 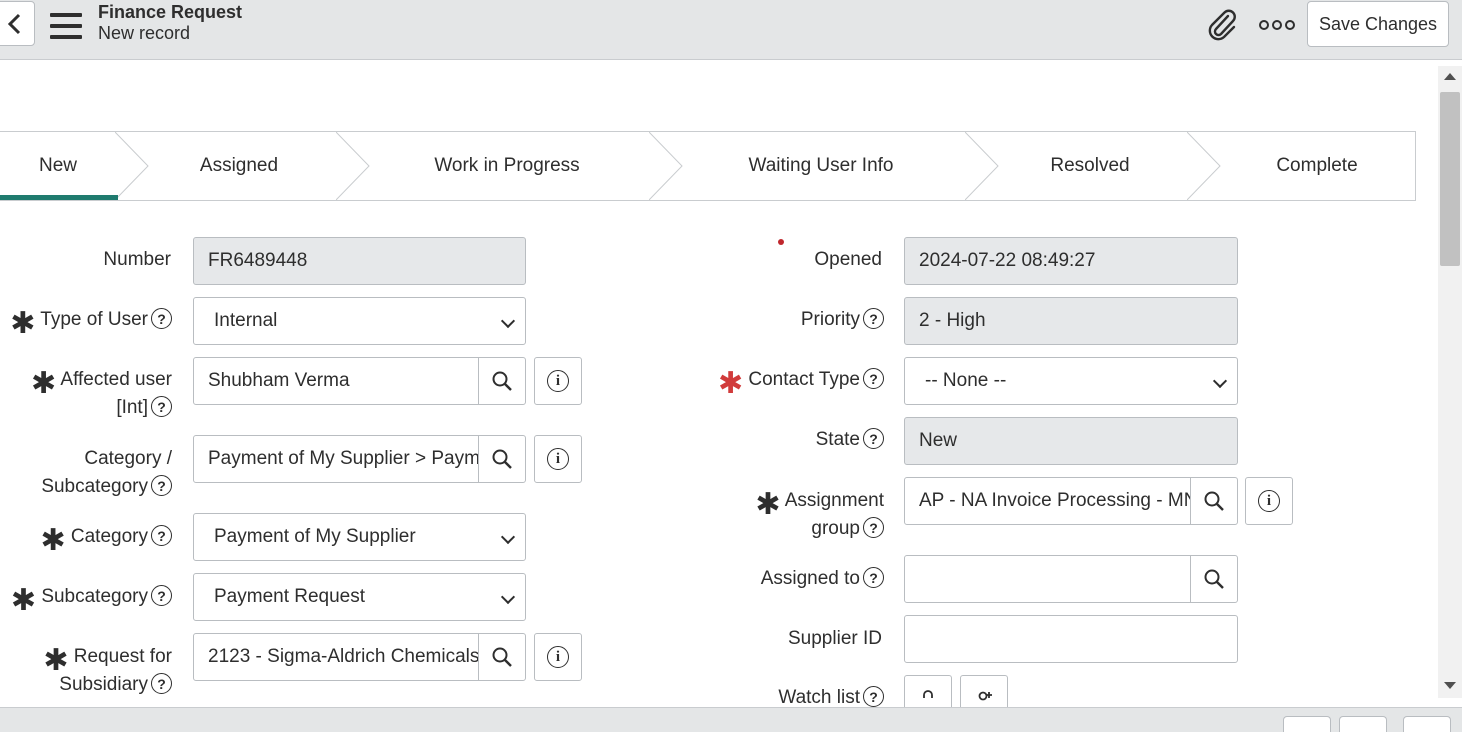 What do you see at coordinates (984, 691) in the screenshot?
I see `watch-list-add-me-button` at bounding box center [984, 691].